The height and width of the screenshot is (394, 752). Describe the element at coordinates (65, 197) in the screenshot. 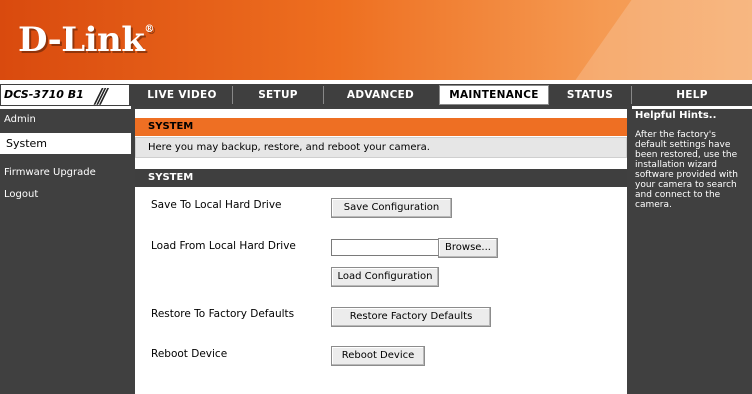

I see `sidebar-item-logout: Logout` at that location.